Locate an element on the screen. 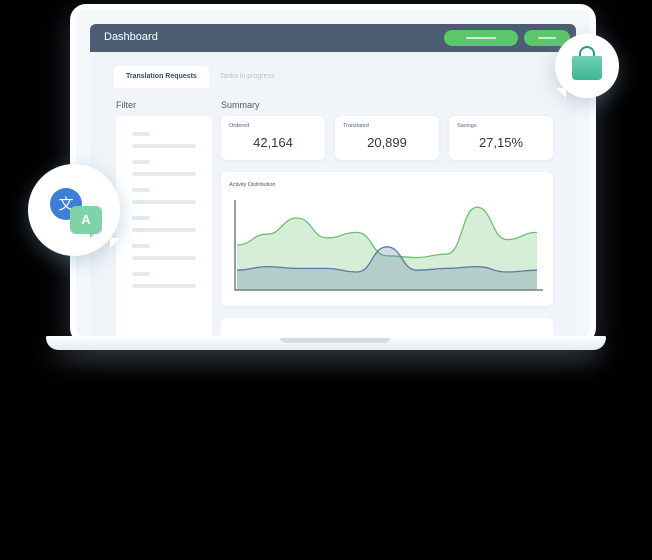 The height and width of the screenshot is (560, 652). stat-card-ordered: Ordered 42,164 is located at coordinates (273, 138).